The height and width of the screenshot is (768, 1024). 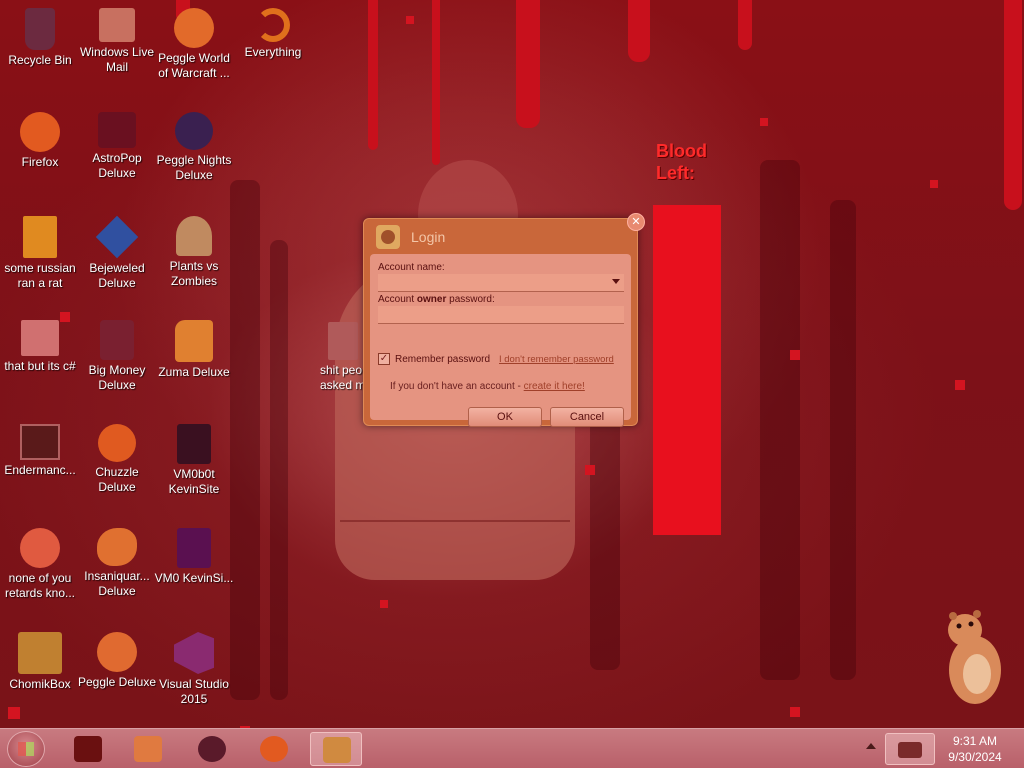 I want to click on desktop-icon-windows-live-mail: Windows Live Mail, so click(x=117, y=41).